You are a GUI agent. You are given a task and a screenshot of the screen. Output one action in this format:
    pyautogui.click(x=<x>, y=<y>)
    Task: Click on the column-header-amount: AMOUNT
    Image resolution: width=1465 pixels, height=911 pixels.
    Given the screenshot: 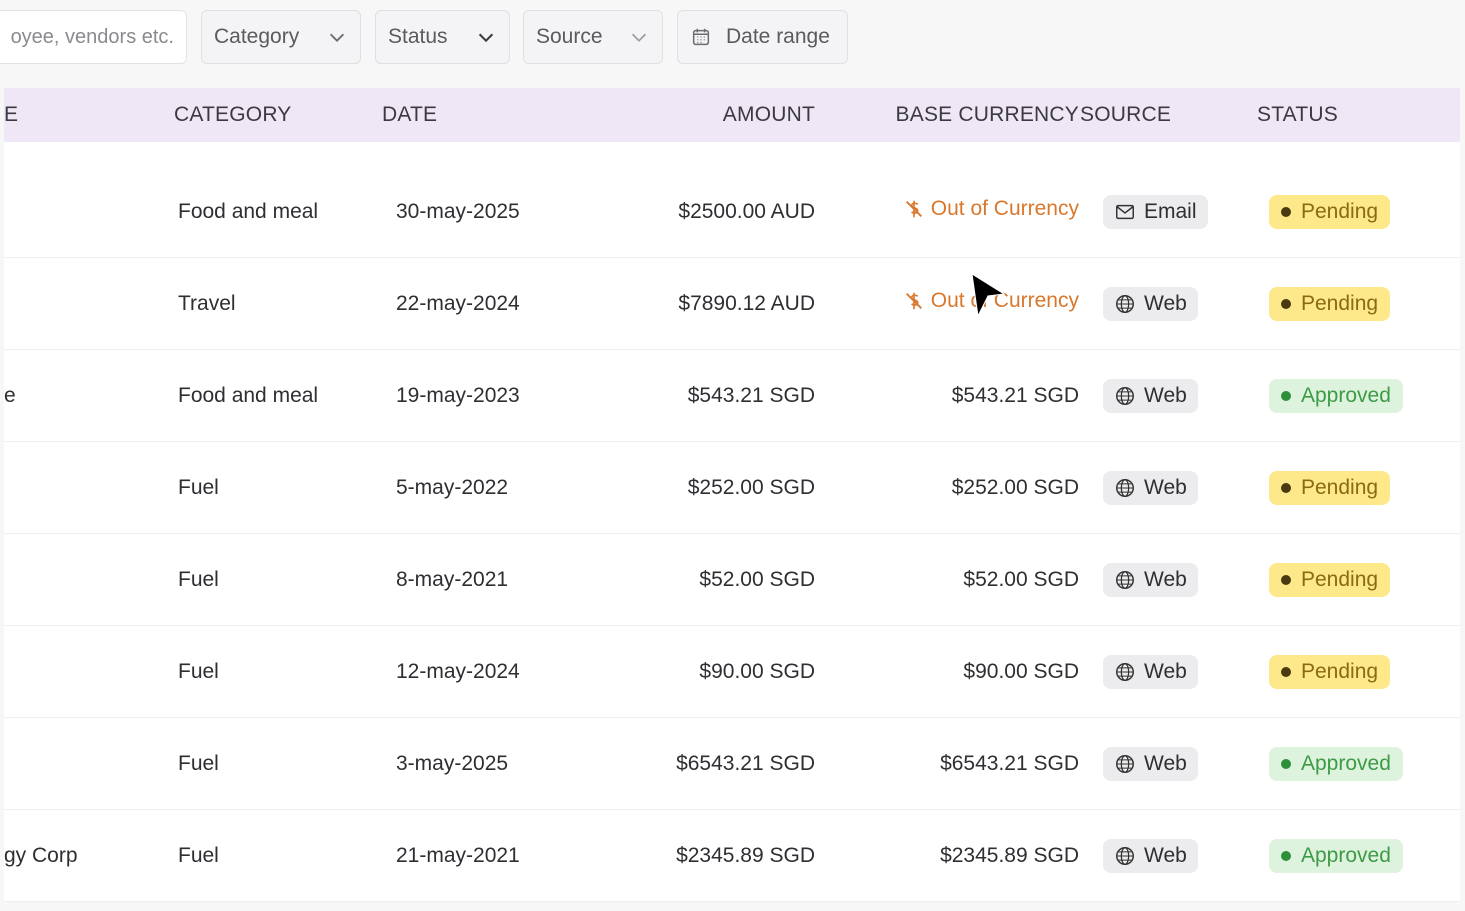 What is the action you would take?
    pyautogui.click(x=703, y=115)
    